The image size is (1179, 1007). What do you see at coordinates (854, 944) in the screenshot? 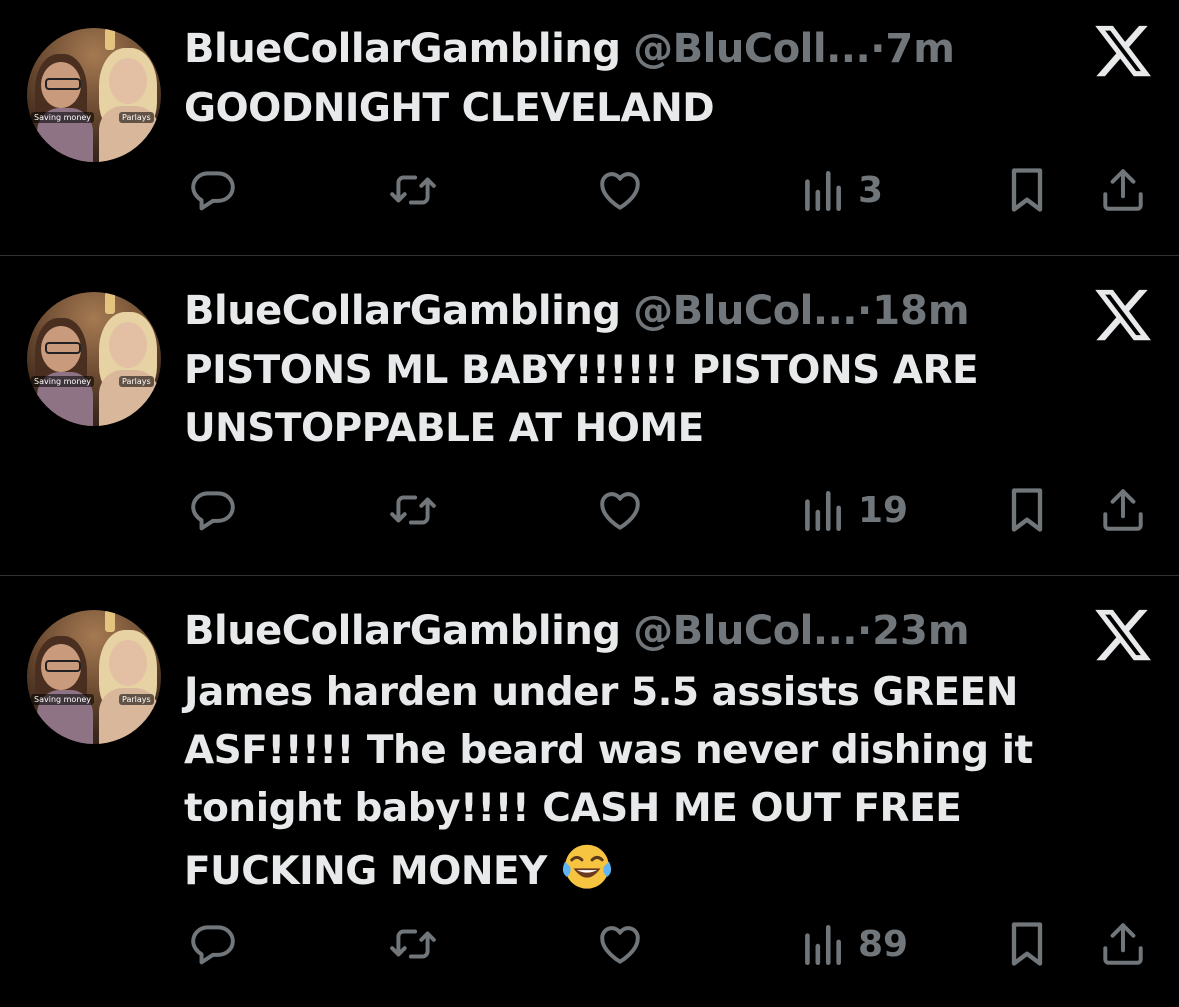
I see `views-button: 89` at bounding box center [854, 944].